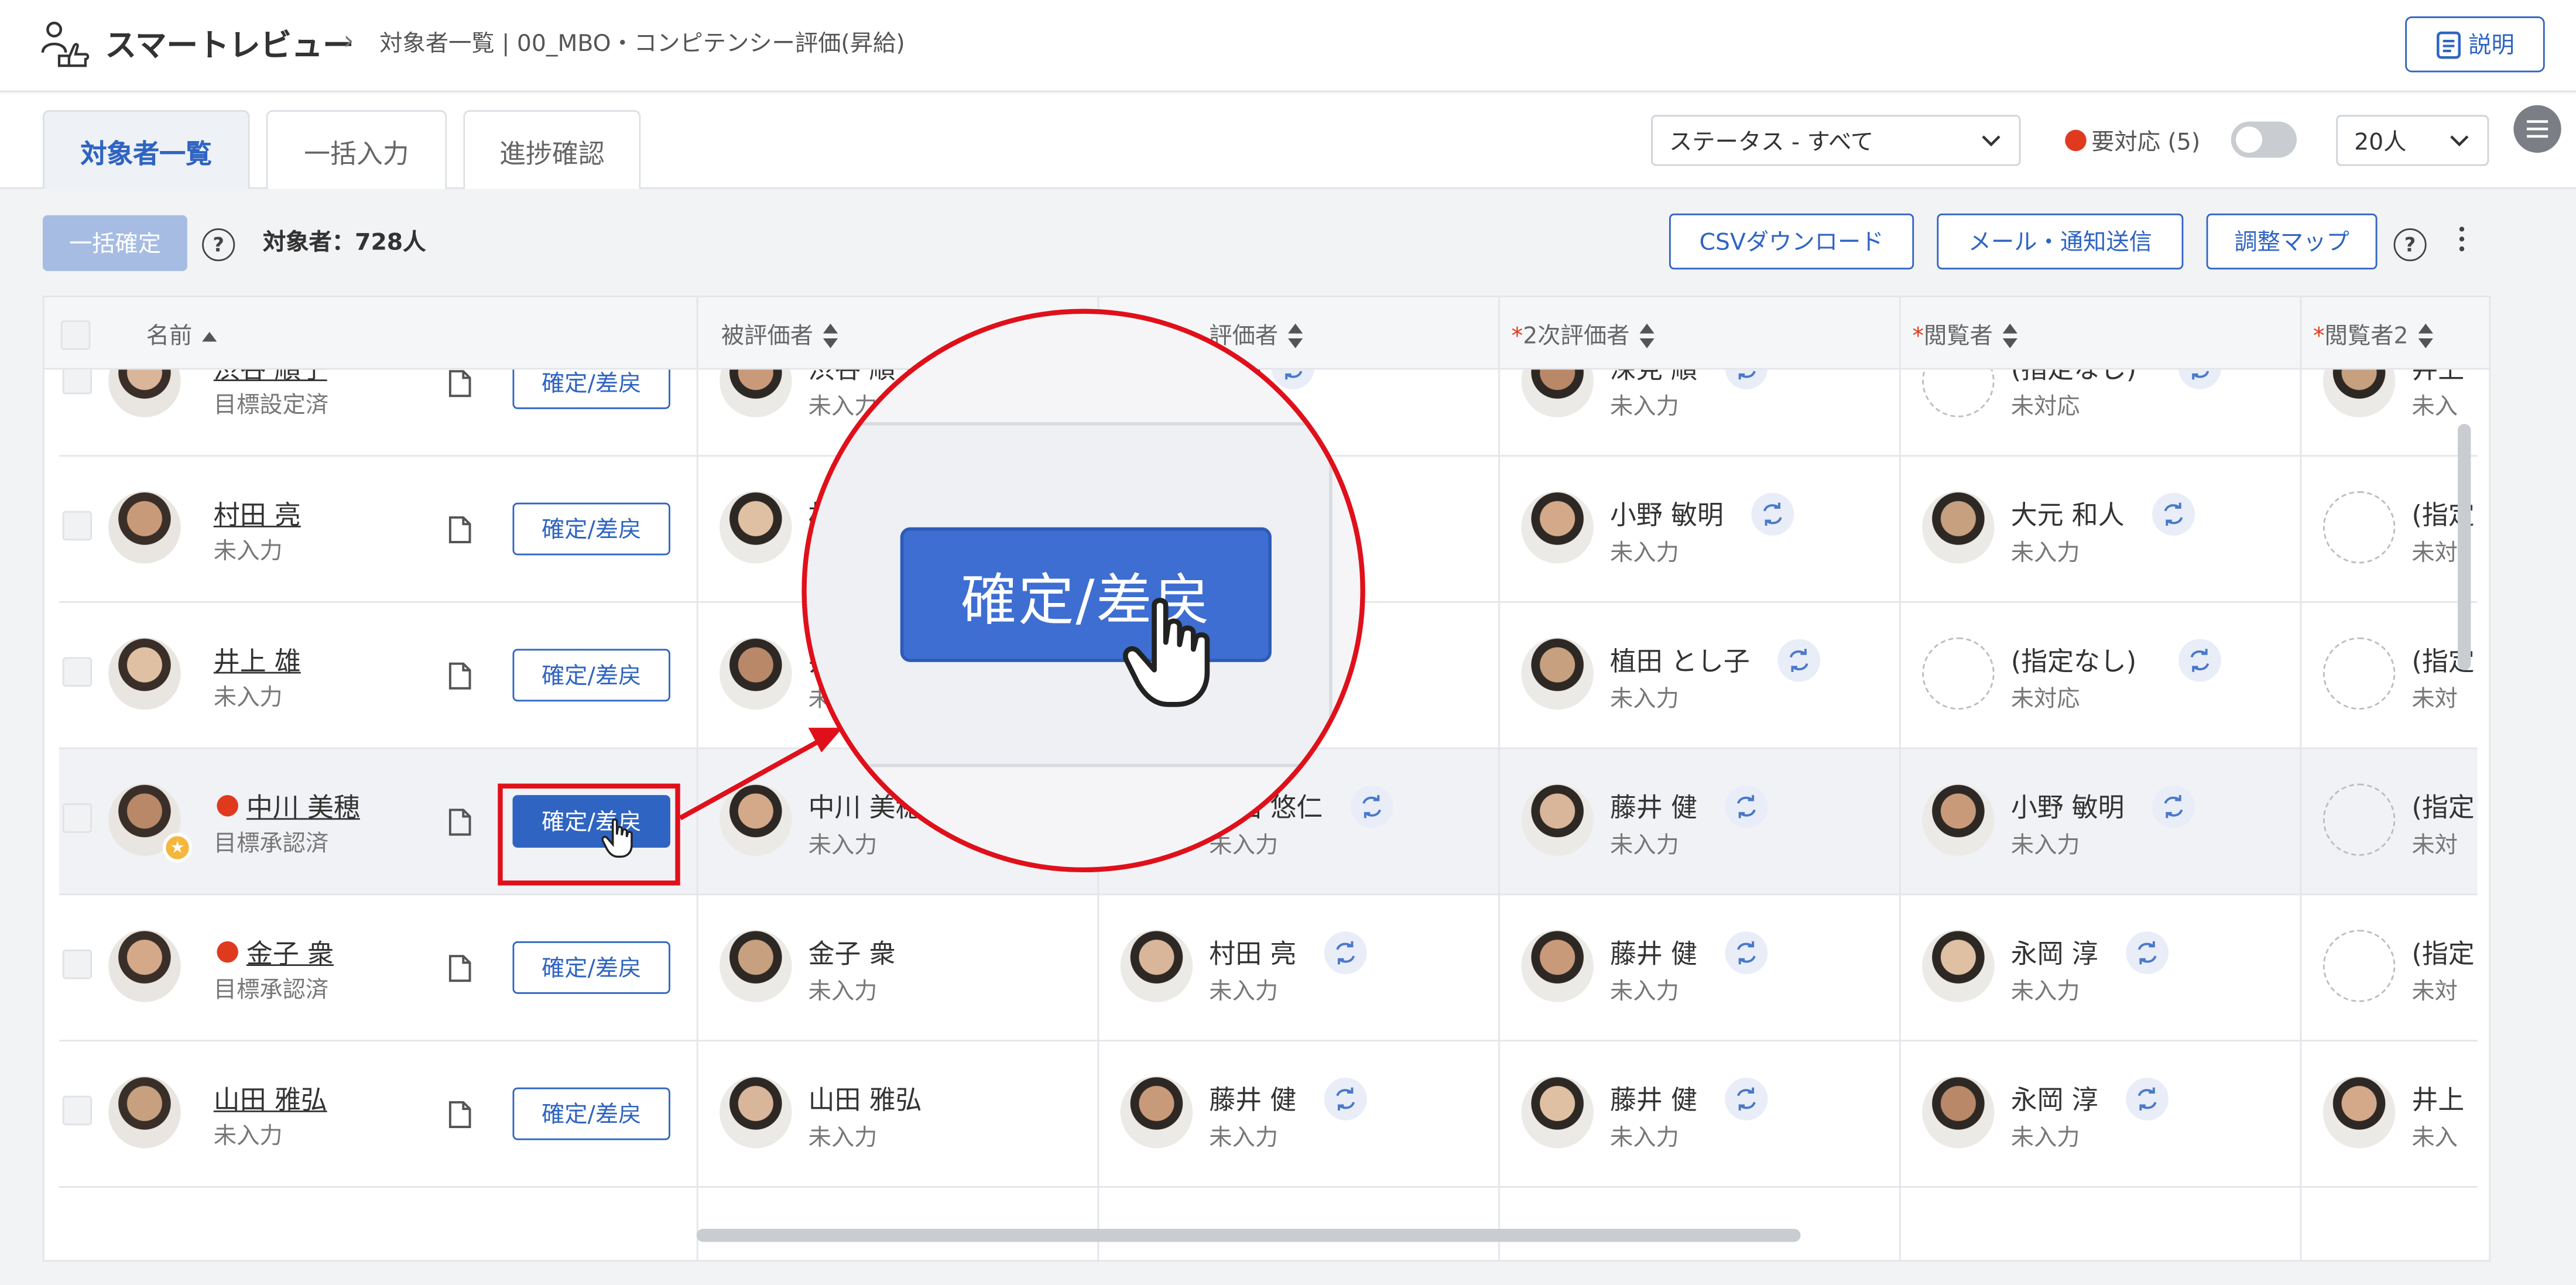 The image size is (2576, 1285). I want to click on more-options-icon, so click(2461, 243).